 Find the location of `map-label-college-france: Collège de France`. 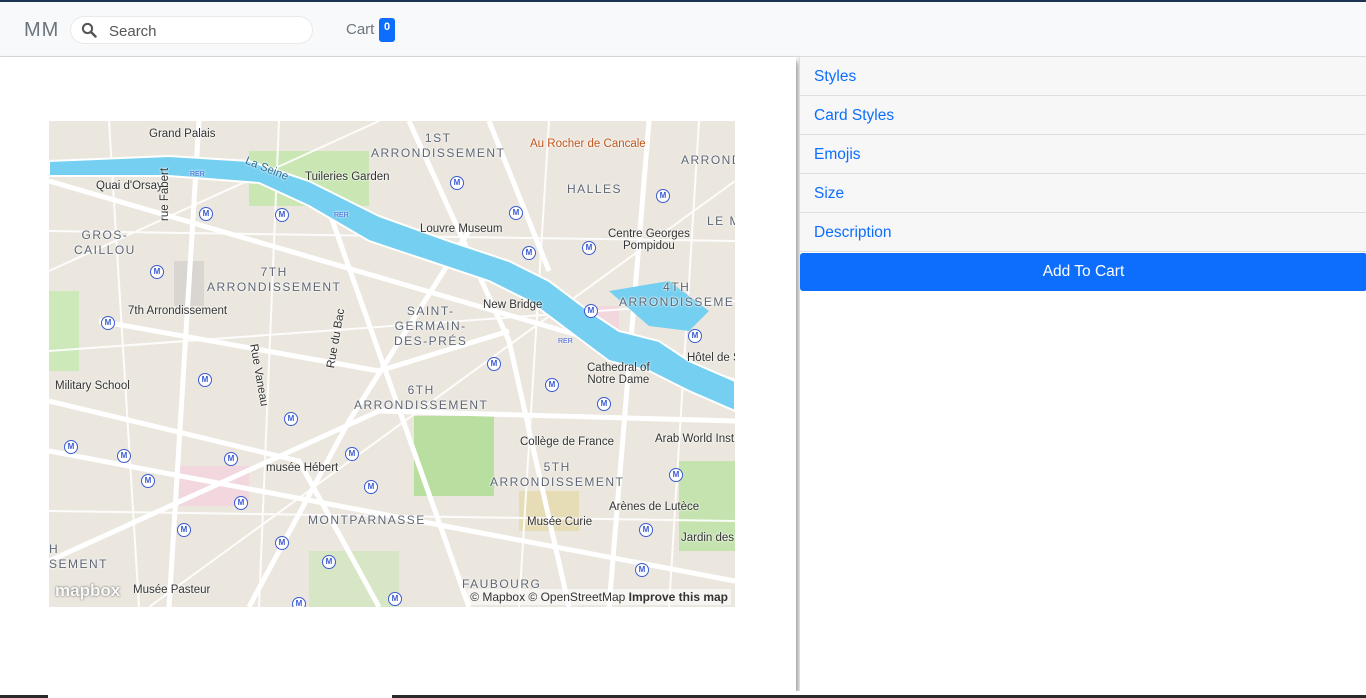

map-label-college-france: Collège de France is located at coordinates (567, 442).